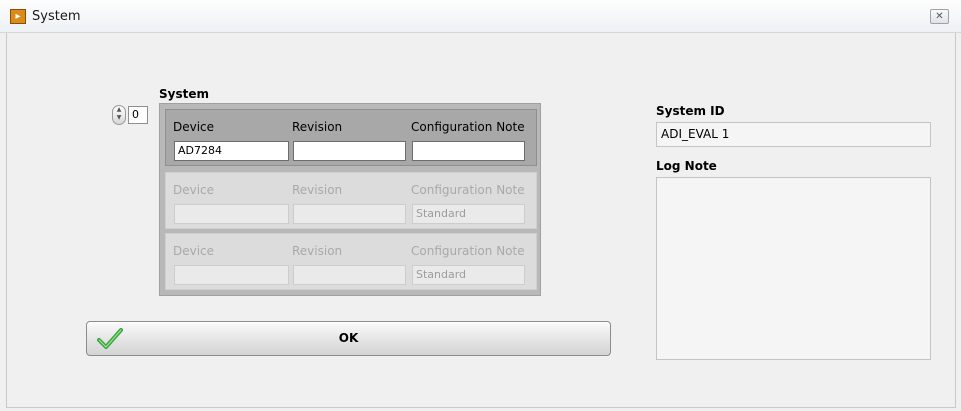 This screenshot has width=961, height=411. What do you see at coordinates (793, 134) in the screenshot?
I see `system-id-field: ADI_EVAL 1` at bounding box center [793, 134].